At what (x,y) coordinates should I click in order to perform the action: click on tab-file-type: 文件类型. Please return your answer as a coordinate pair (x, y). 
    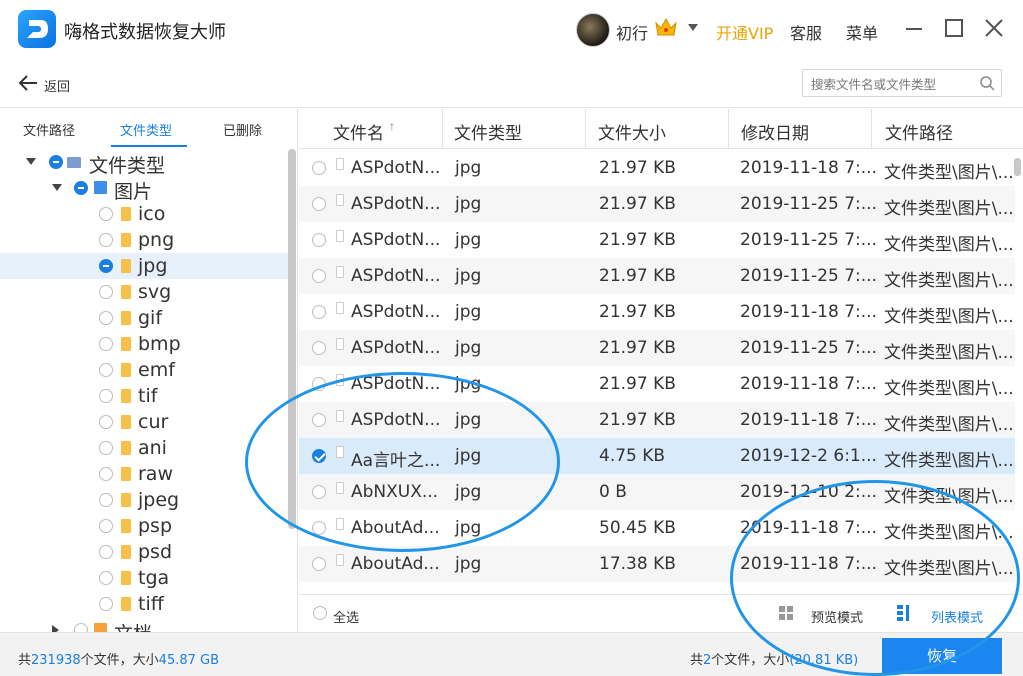
    Looking at the image, I should click on (146, 129).